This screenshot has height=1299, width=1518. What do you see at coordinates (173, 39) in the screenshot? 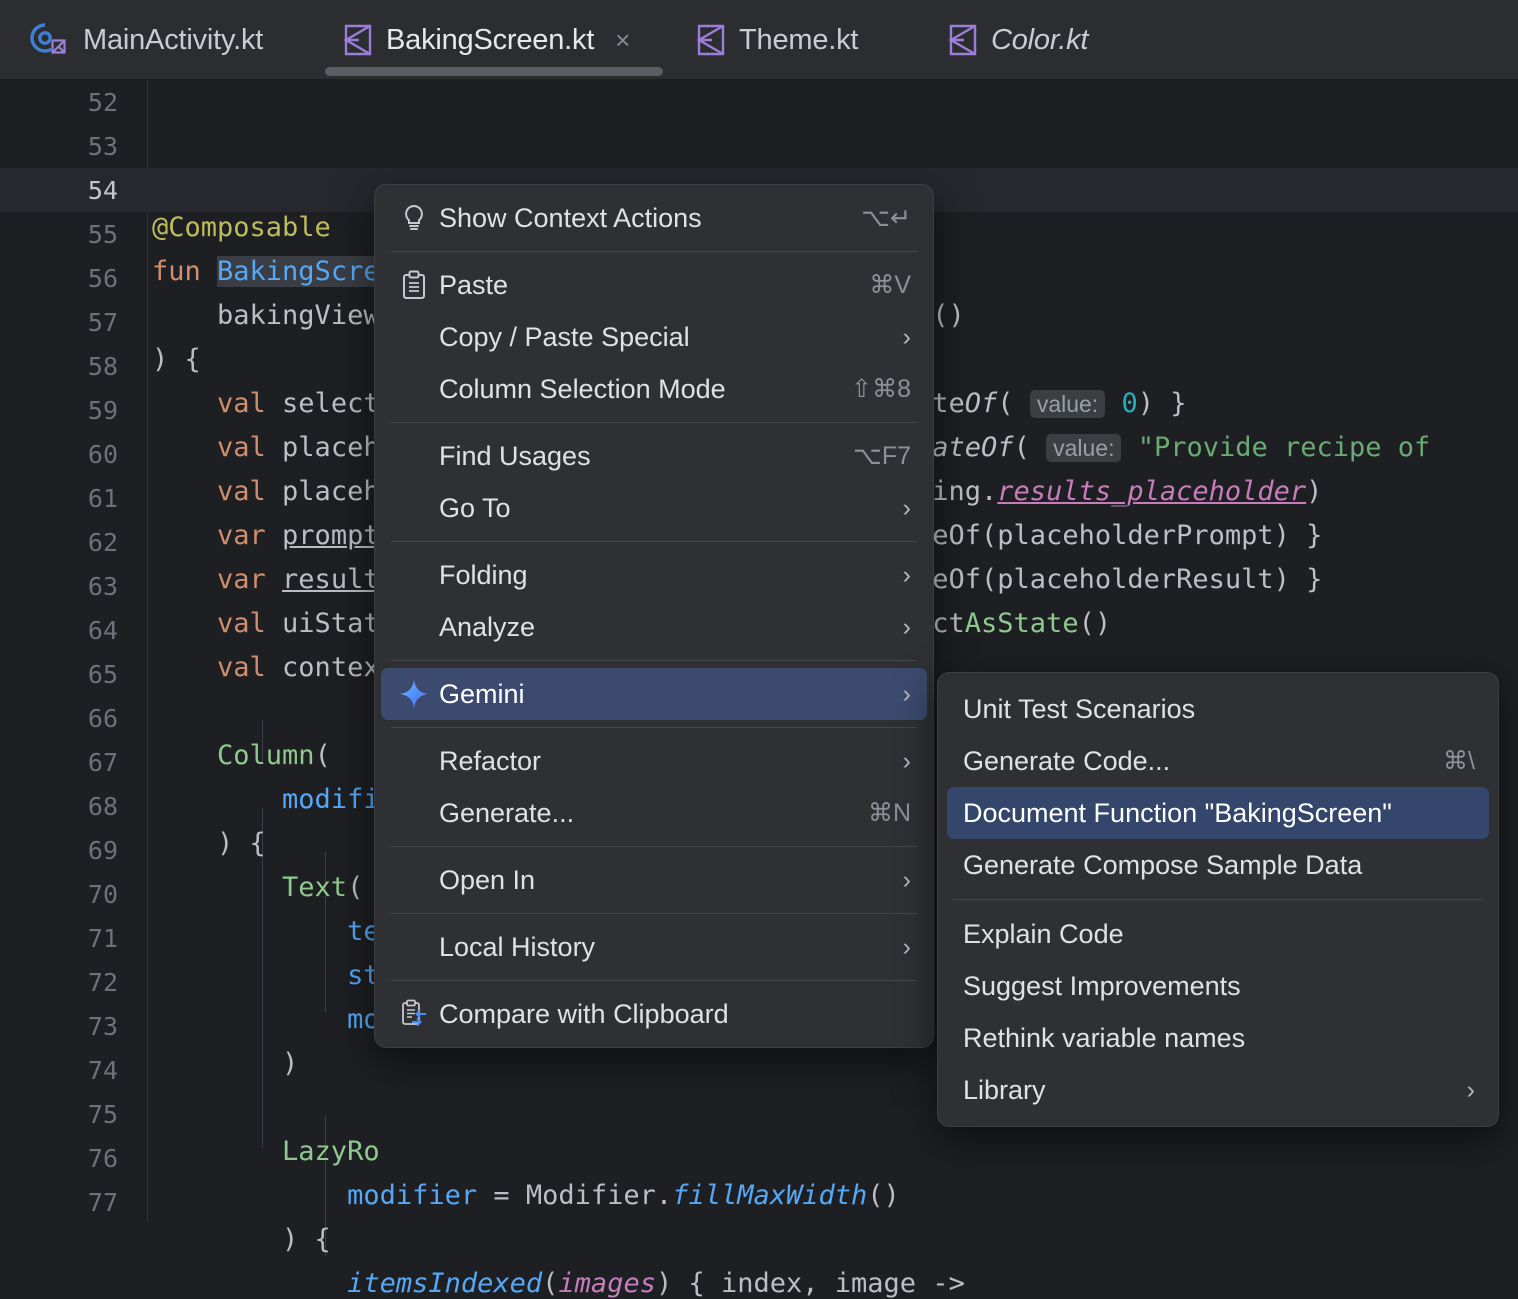
I see `tab-label: MainActivity.kt` at bounding box center [173, 39].